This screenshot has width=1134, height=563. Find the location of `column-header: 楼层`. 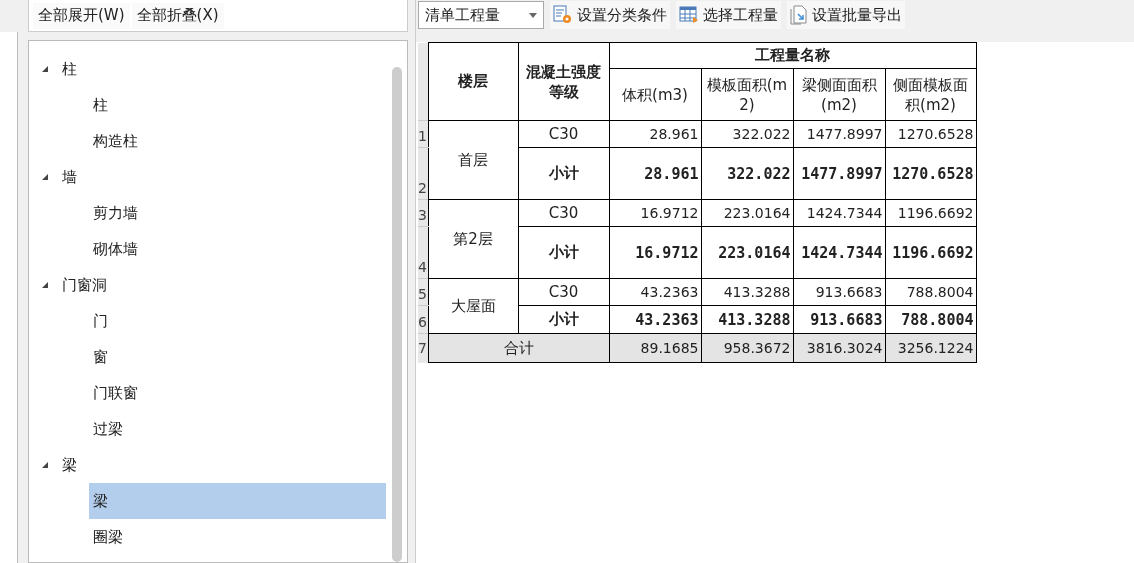

column-header: 楼层 is located at coordinates (473, 81).